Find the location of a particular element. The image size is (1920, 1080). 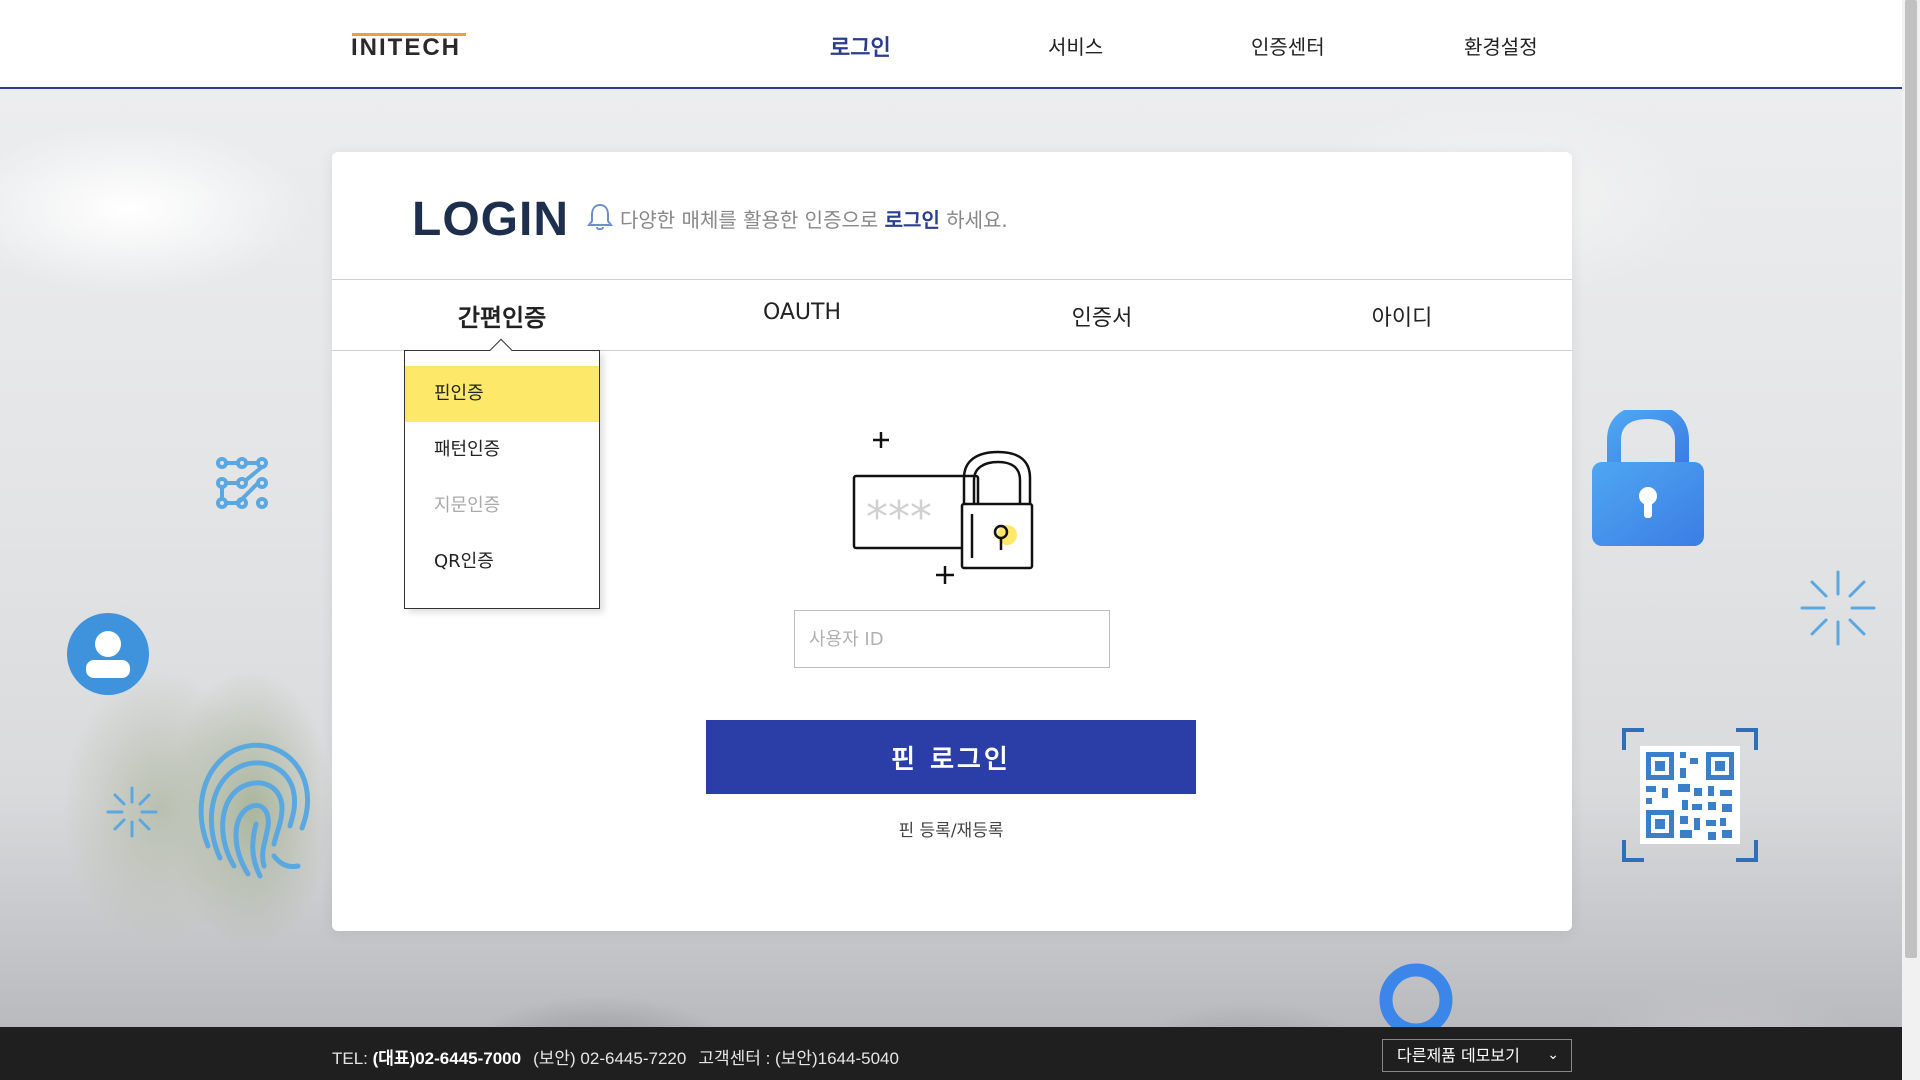

subtitle-highlight: 로그인 is located at coordinates (912, 220).